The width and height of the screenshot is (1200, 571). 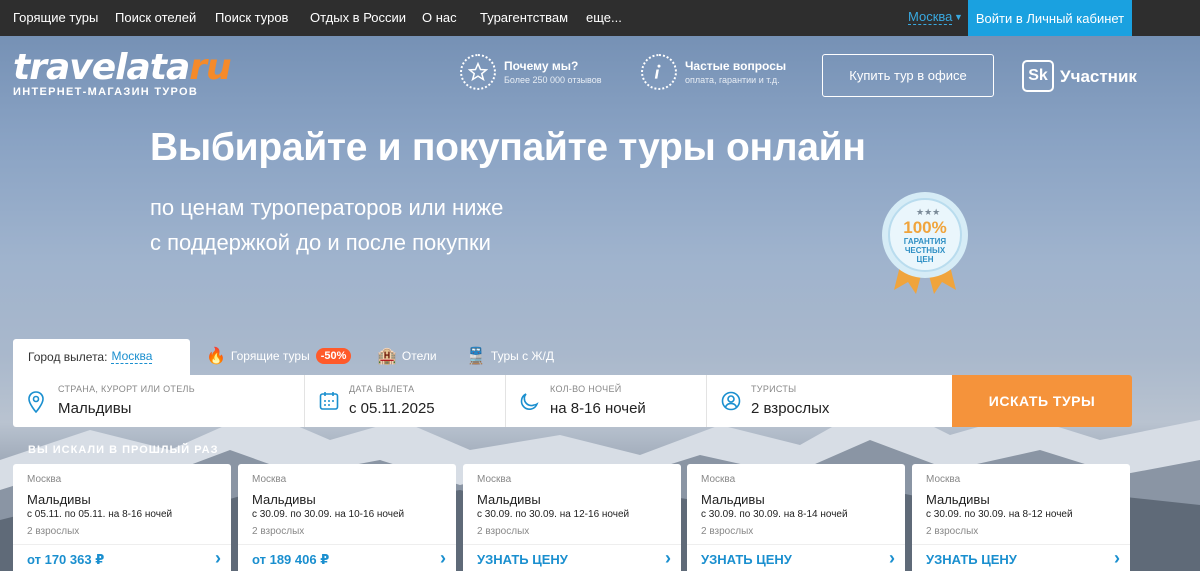 I want to click on hero-subtitle-1: по ценам туроператоров или ниже, so click(x=327, y=207).